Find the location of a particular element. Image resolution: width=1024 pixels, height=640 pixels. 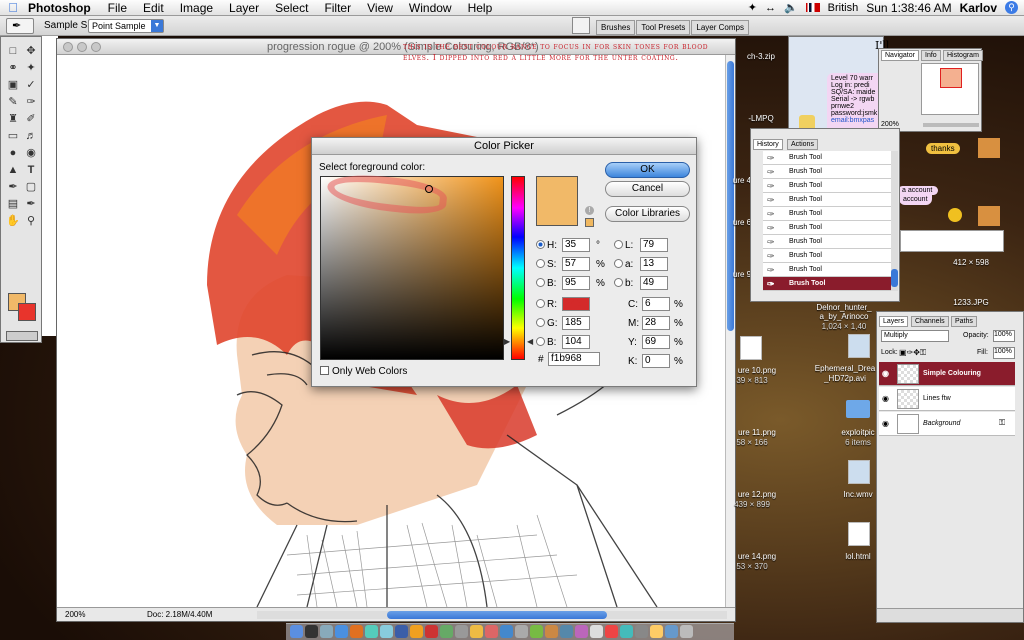

menu-help: Help is located at coordinates (480, 8).